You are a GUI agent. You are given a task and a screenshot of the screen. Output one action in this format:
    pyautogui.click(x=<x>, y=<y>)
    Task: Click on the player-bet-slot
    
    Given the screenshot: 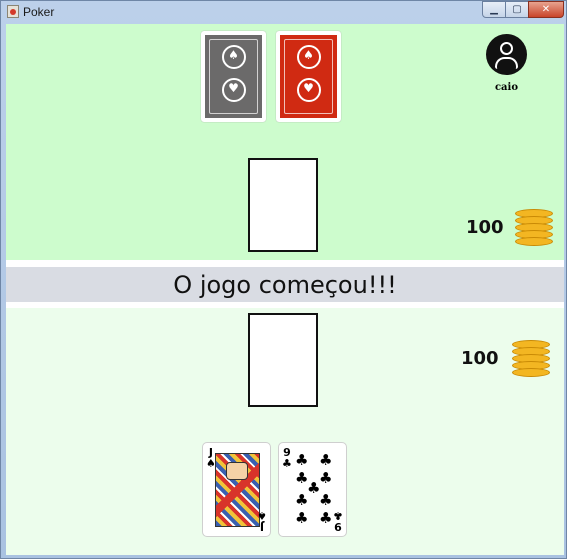 What is the action you would take?
    pyautogui.click(x=283, y=360)
    